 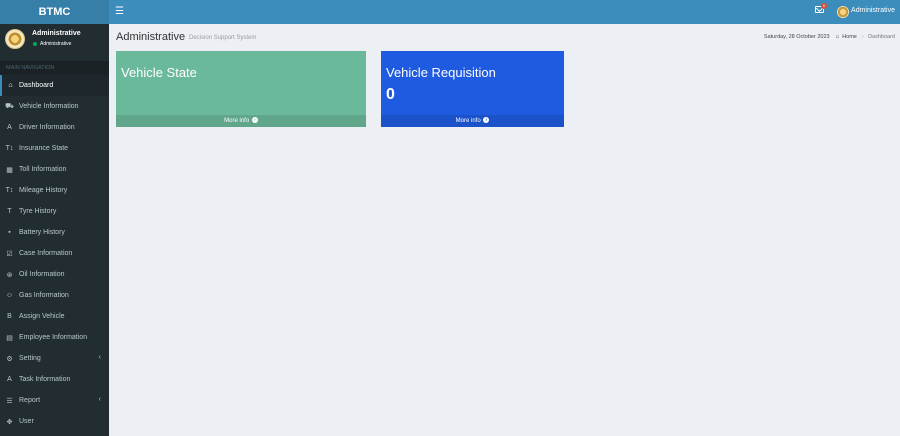 I want to click on online-status-icon, so click(x=35, y=44).